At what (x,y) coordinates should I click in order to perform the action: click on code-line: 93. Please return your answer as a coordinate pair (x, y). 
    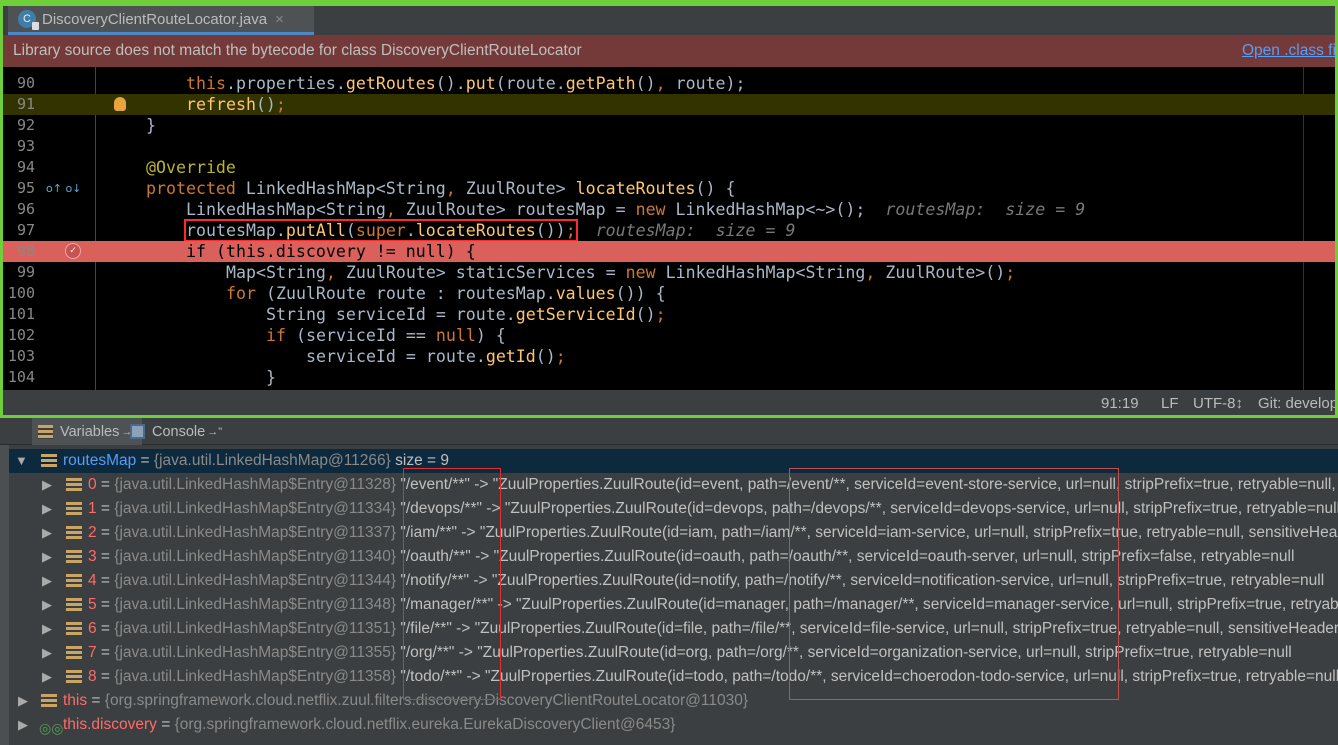
    Looking at the image, I should click on (669, 146).